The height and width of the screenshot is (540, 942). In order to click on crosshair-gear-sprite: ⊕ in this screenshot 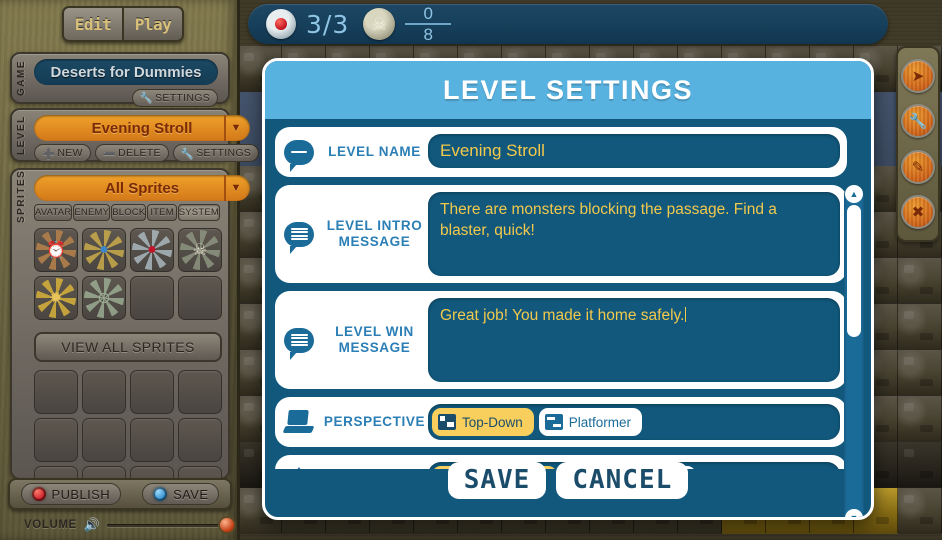, I will do `click(104, 298)`.